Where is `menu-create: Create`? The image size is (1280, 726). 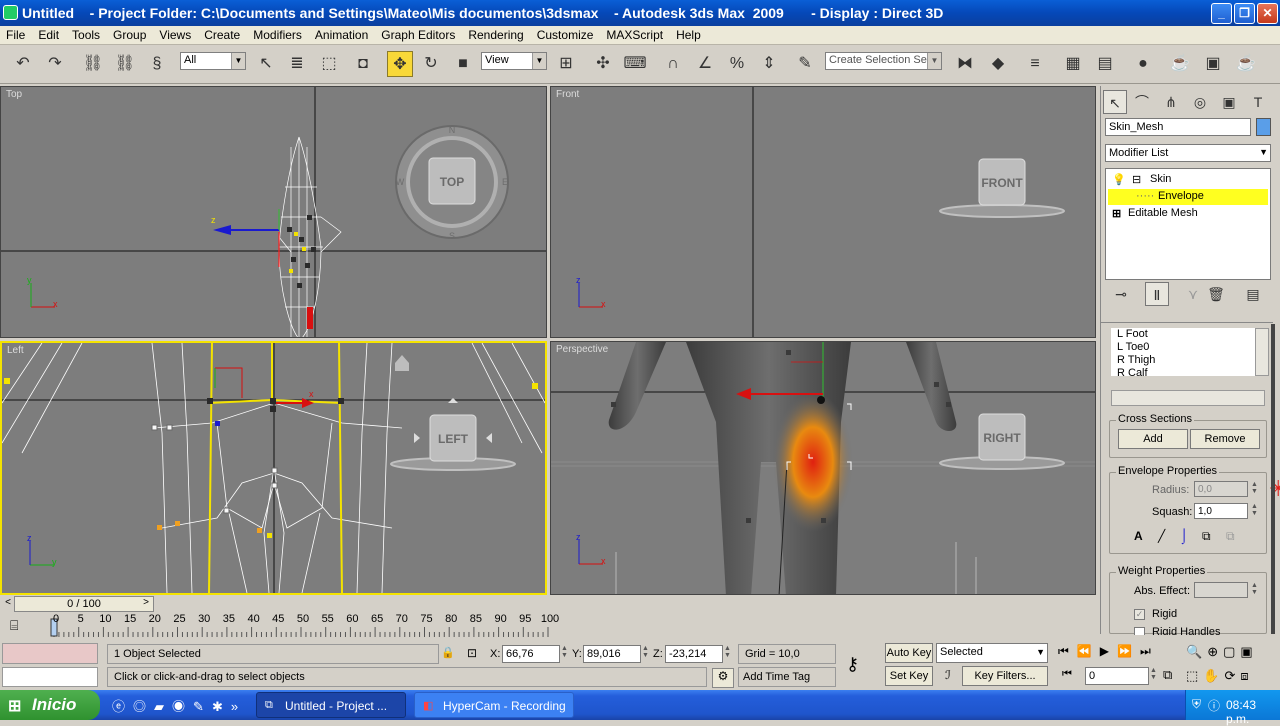 menu-create: Create is located at coordinates (222, 34).